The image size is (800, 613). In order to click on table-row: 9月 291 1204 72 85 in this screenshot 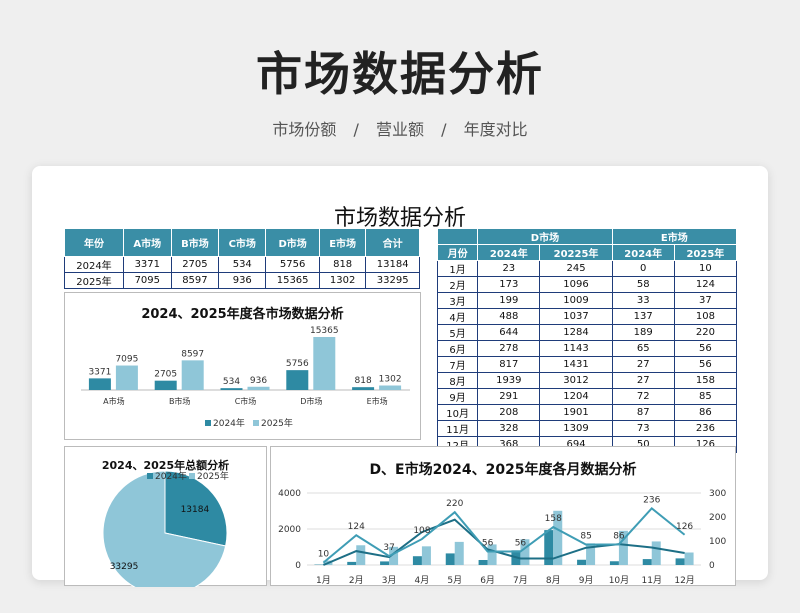, I will do `click(587, 396)`.